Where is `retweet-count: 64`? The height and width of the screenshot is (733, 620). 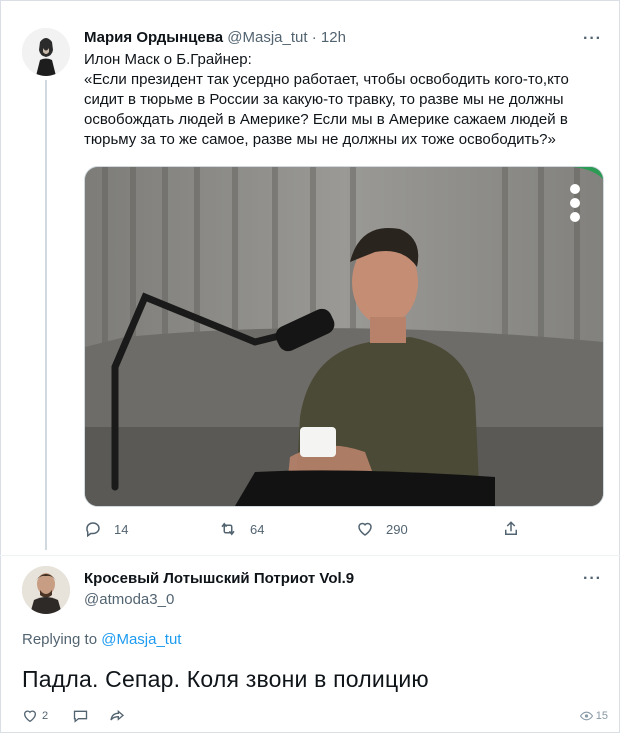
retweet-count: 64 is located at coordinates (257, 529).